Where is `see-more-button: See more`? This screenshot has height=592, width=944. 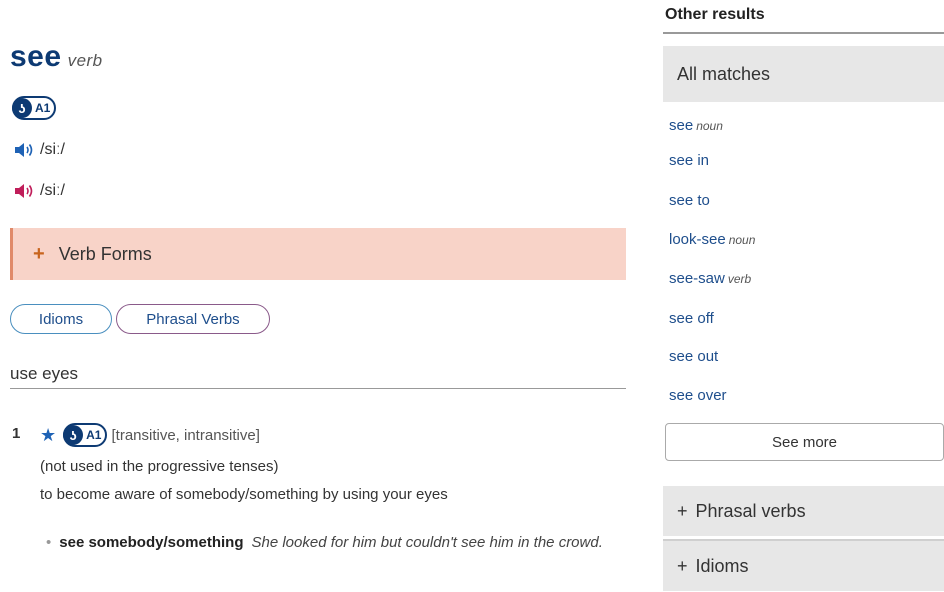
see-more-button: See more is located at coordinates (804, 442).